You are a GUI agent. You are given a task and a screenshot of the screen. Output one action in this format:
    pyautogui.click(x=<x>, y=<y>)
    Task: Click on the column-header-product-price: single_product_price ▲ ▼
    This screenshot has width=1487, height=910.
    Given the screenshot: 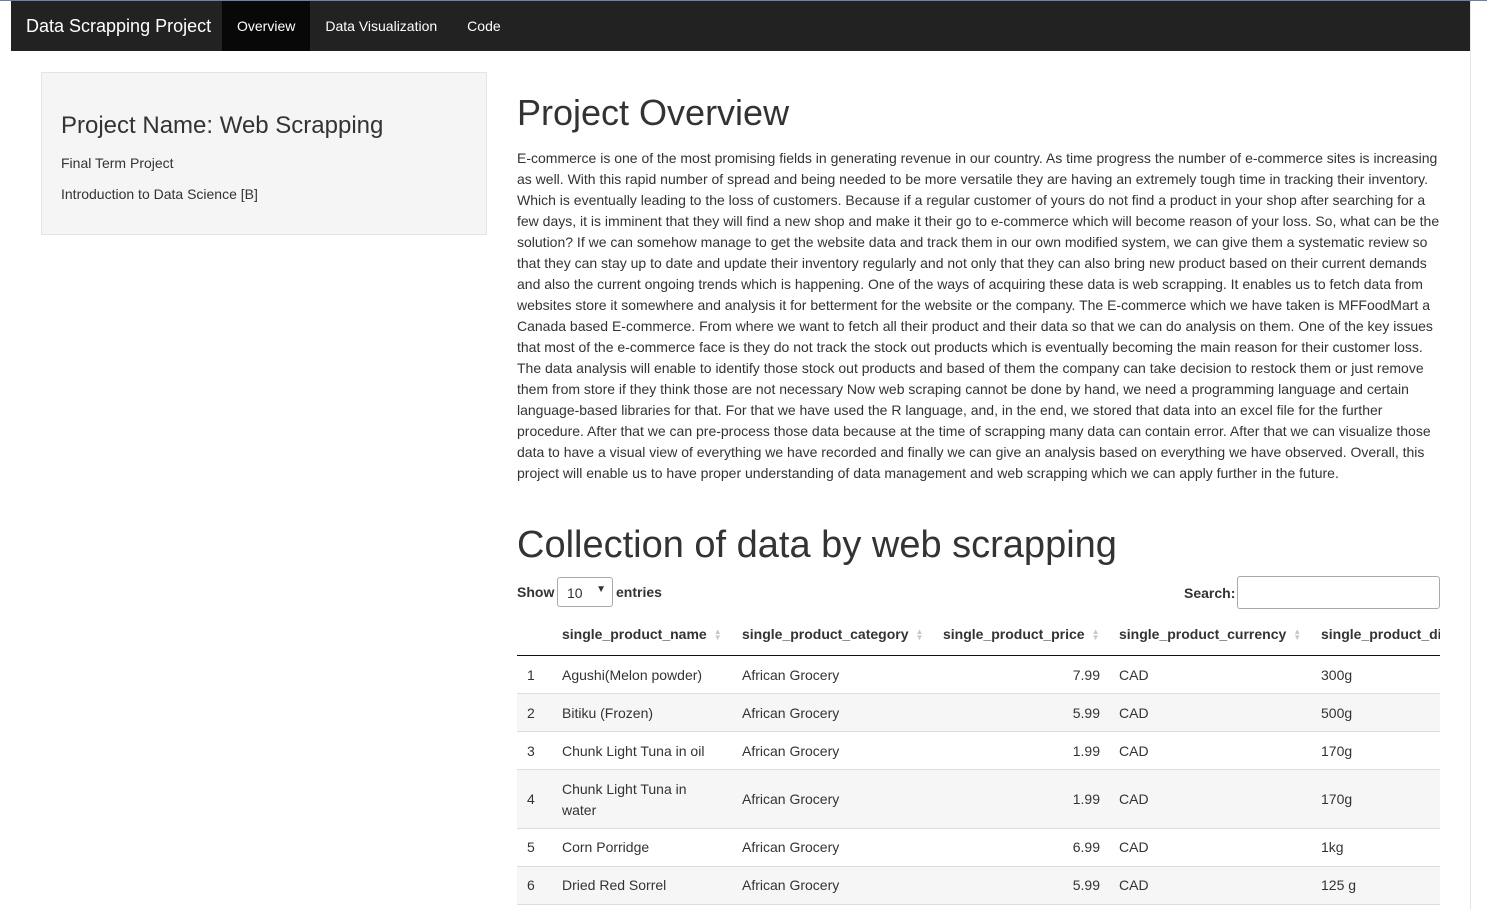 What is the action you would take?
    pyautogui.click(x=1021, y=634)
    